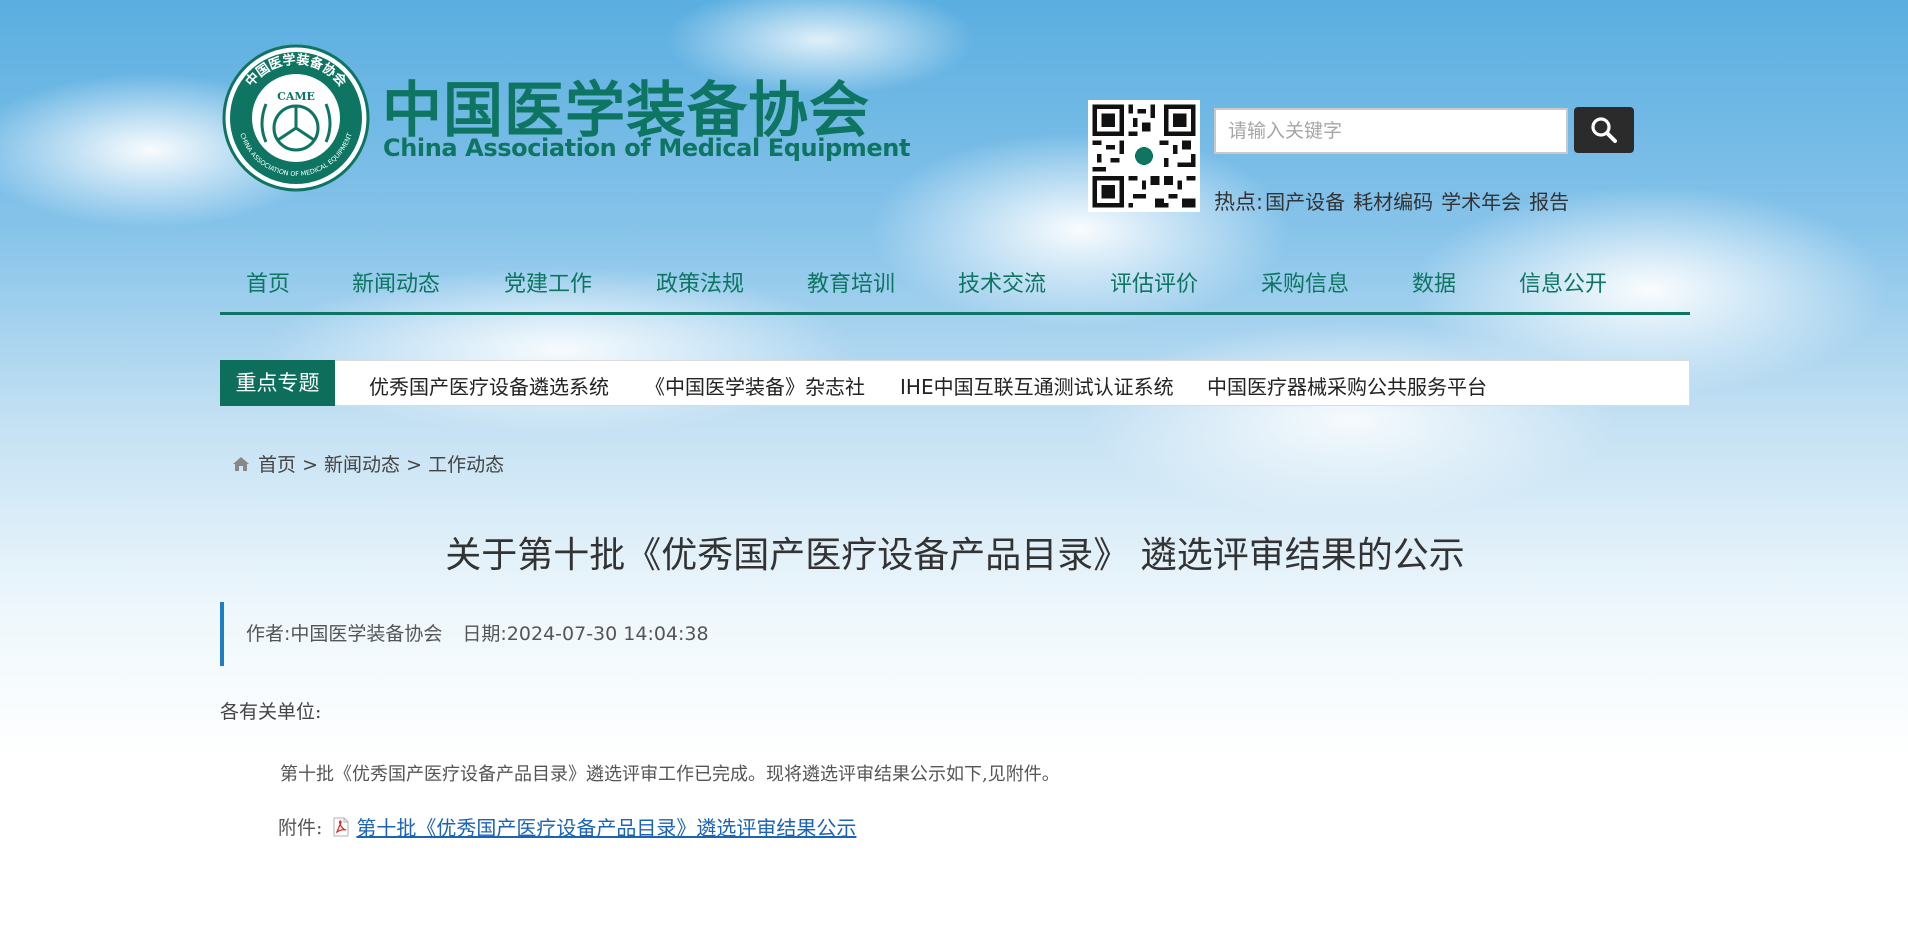 This screenshot has height=946, width=1908. Describe the element at coordinates (296, 96) in the screenshot. I see `svg-text: CAME` at that location.